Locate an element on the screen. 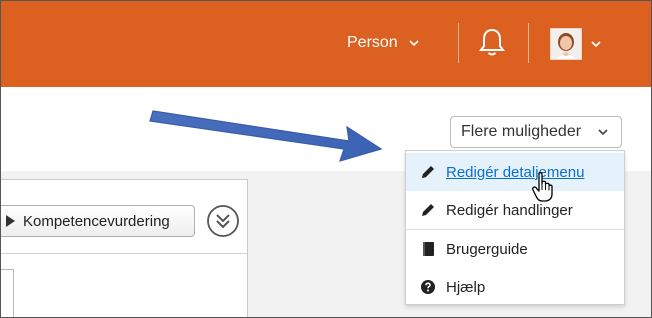  double-chevron-down-icon is located at coordinates (223, 221).